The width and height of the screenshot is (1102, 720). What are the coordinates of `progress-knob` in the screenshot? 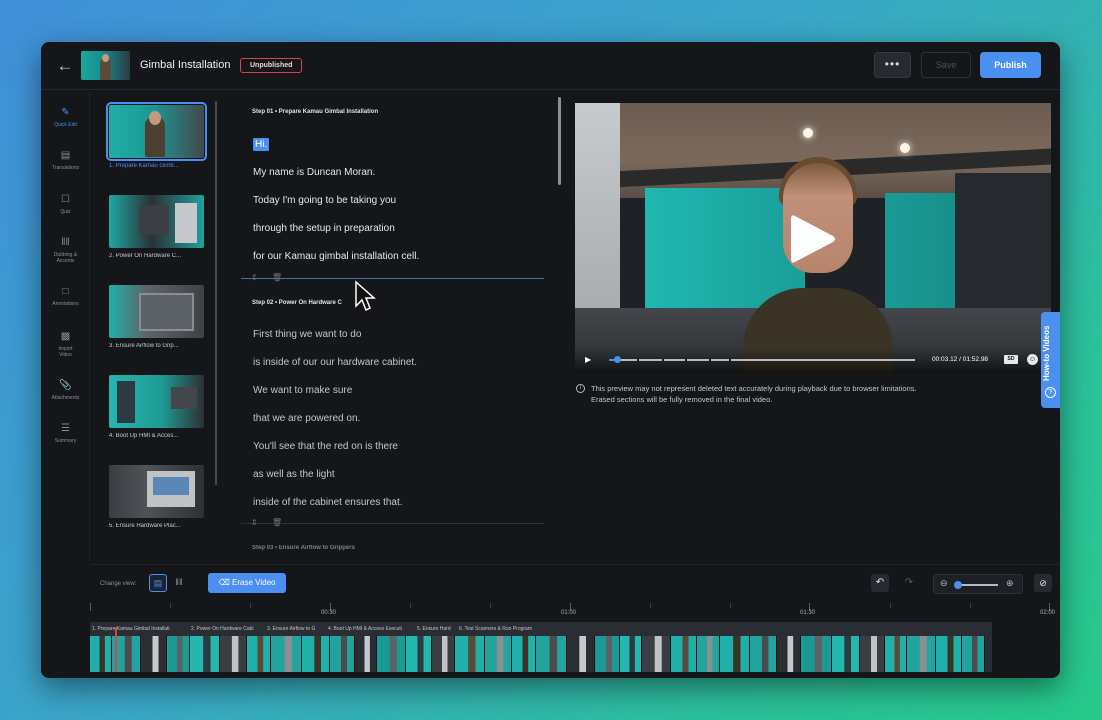 It's located at (617, 359).